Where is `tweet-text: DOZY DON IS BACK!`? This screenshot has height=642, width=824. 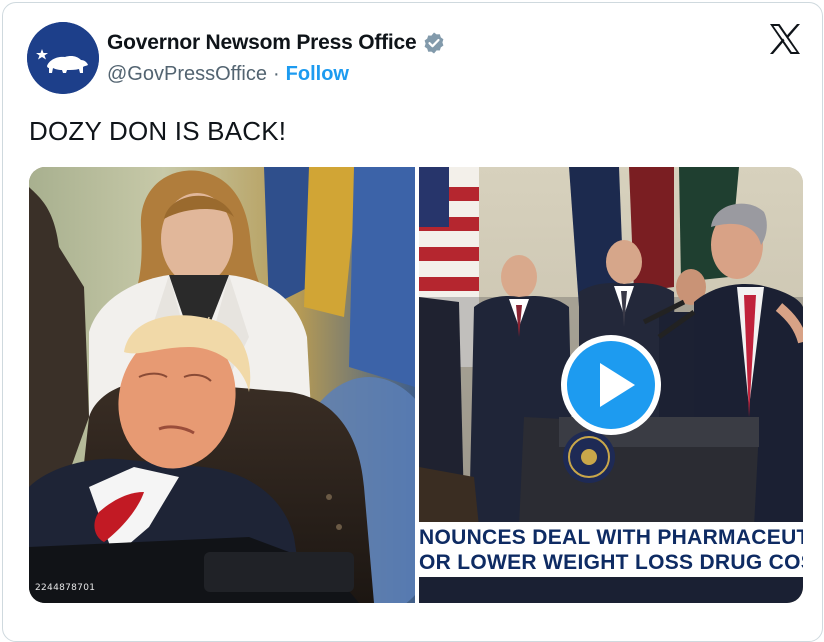 tweet-text: DOZY DON IS BACK! is located at coordinates (158, 131).